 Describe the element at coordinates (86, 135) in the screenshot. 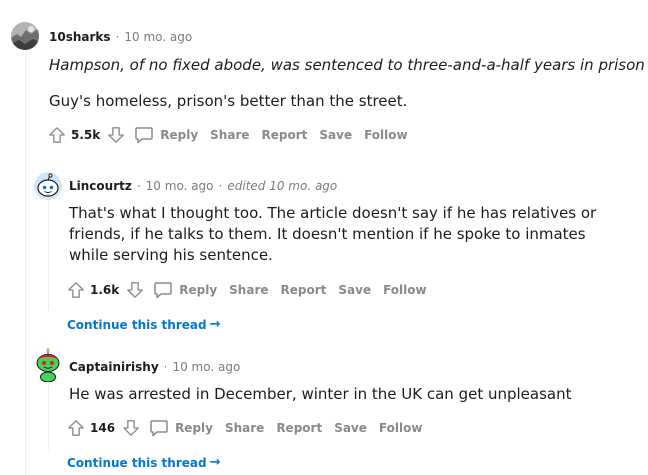

I see `vote-count: 5.5k` at that location.